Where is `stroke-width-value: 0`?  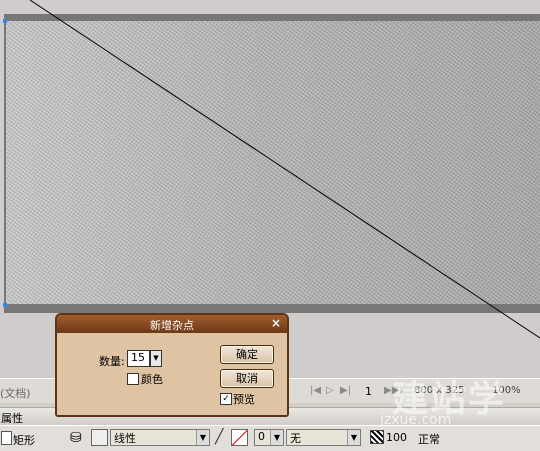 stroke-width-value: 0 is located at coordinates (261, 436).